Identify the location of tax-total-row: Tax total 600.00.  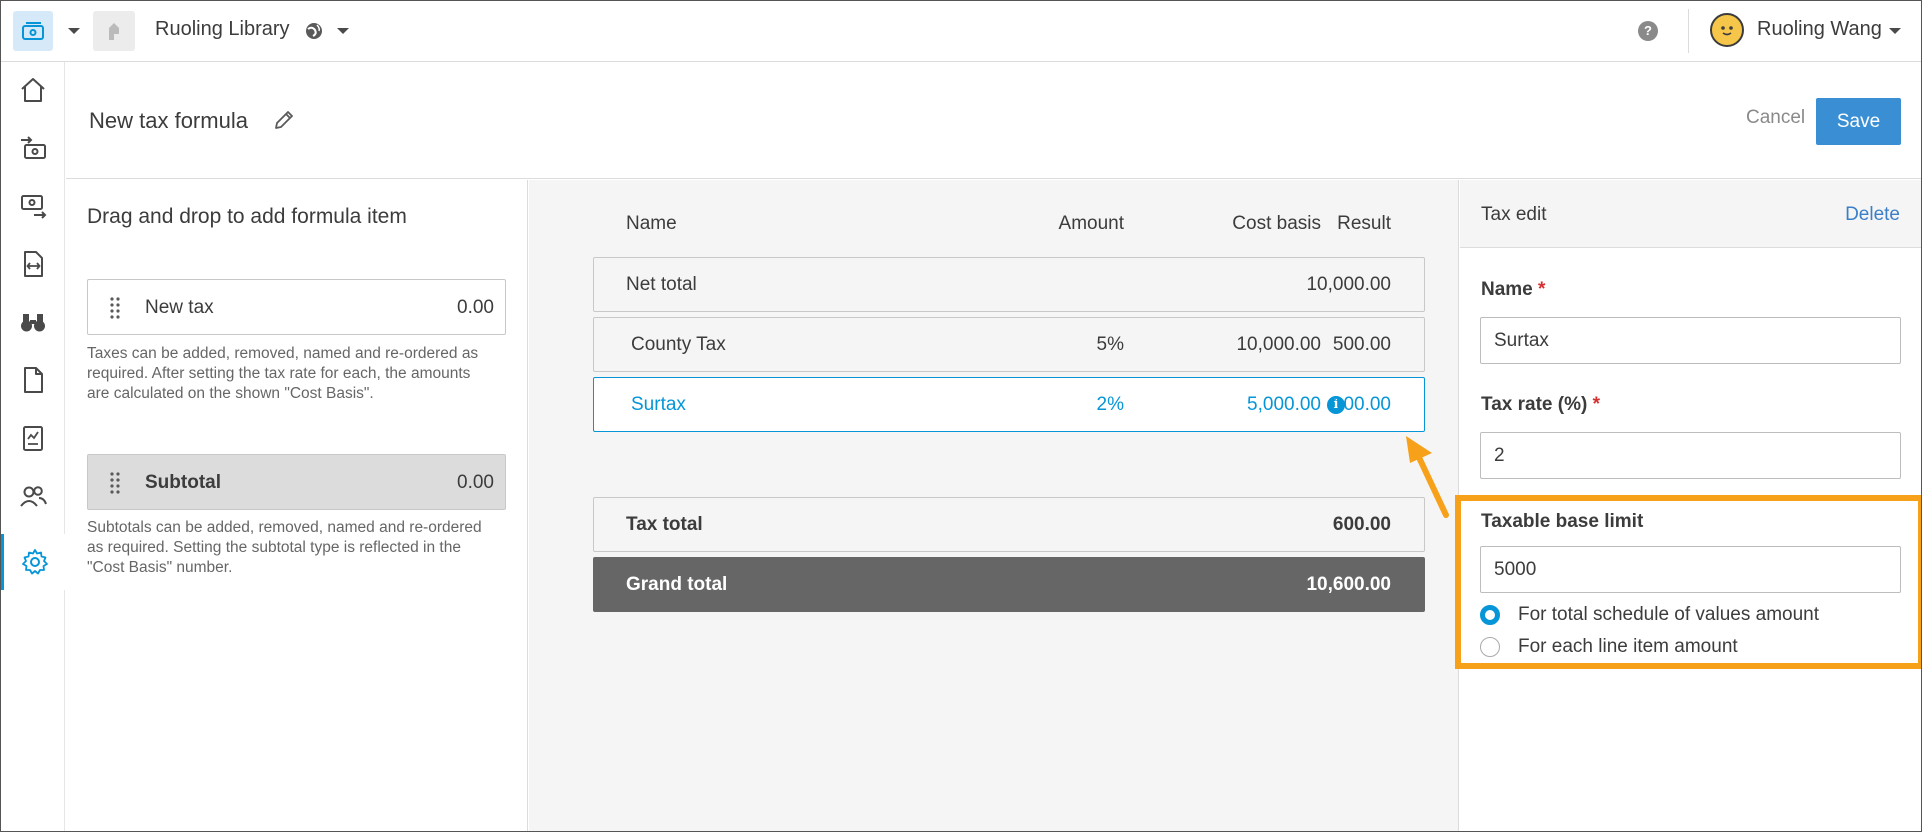
(1009, 524).